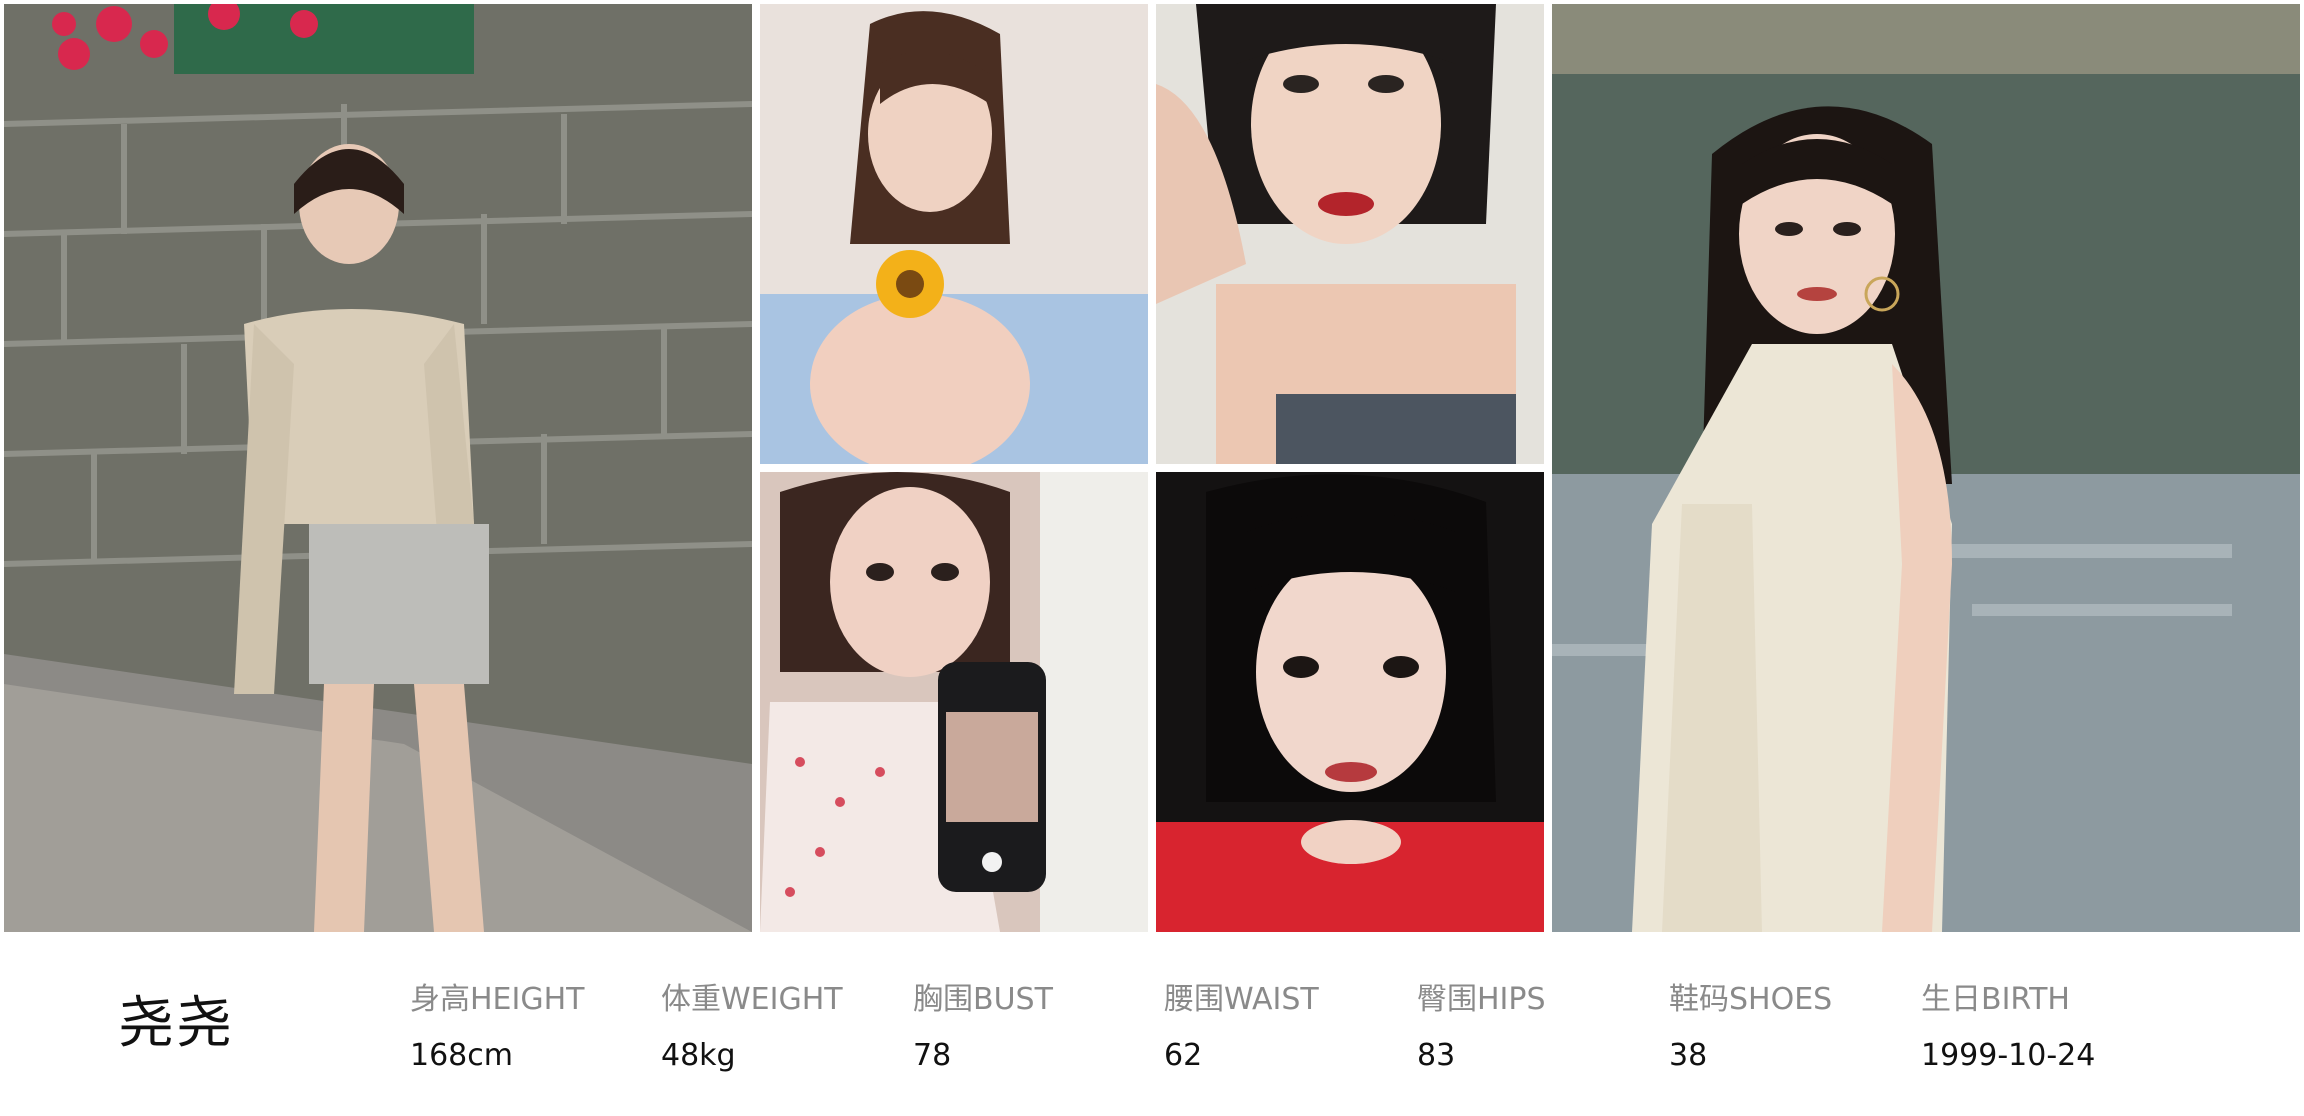 The width and height of the screenshot is (2304, 1116). What do you see at coordinates (176, 1023) in the screenshot?
I see `model-name: 尧尧` at bounding box center [176, 1023].